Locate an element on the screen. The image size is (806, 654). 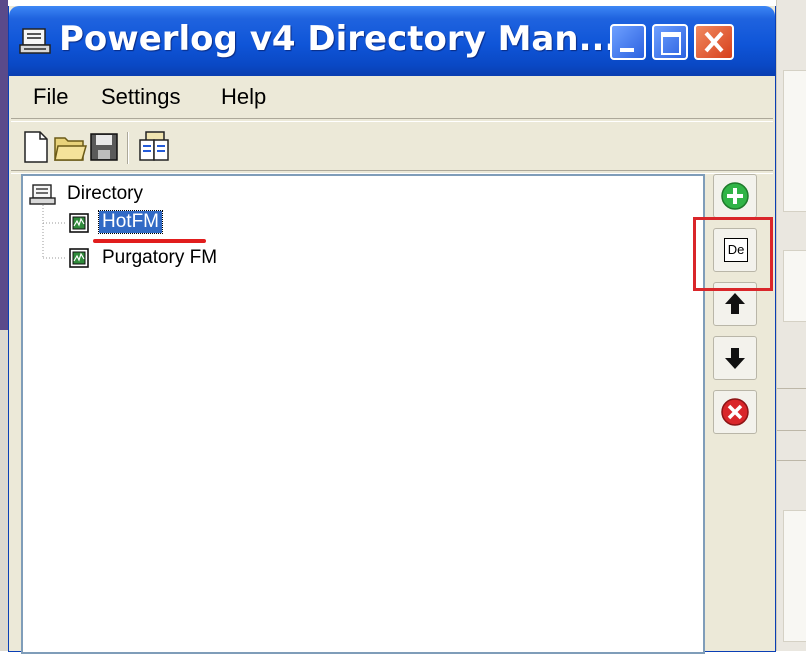
menu-bar: File Settings Help is located at coordinates (392, 98).